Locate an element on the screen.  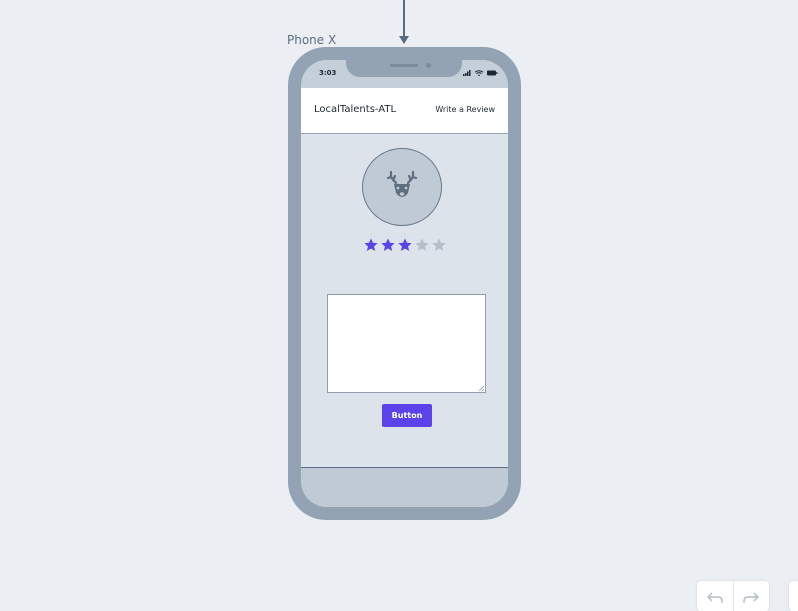
battery-icon is located at coordinates (492, 73).